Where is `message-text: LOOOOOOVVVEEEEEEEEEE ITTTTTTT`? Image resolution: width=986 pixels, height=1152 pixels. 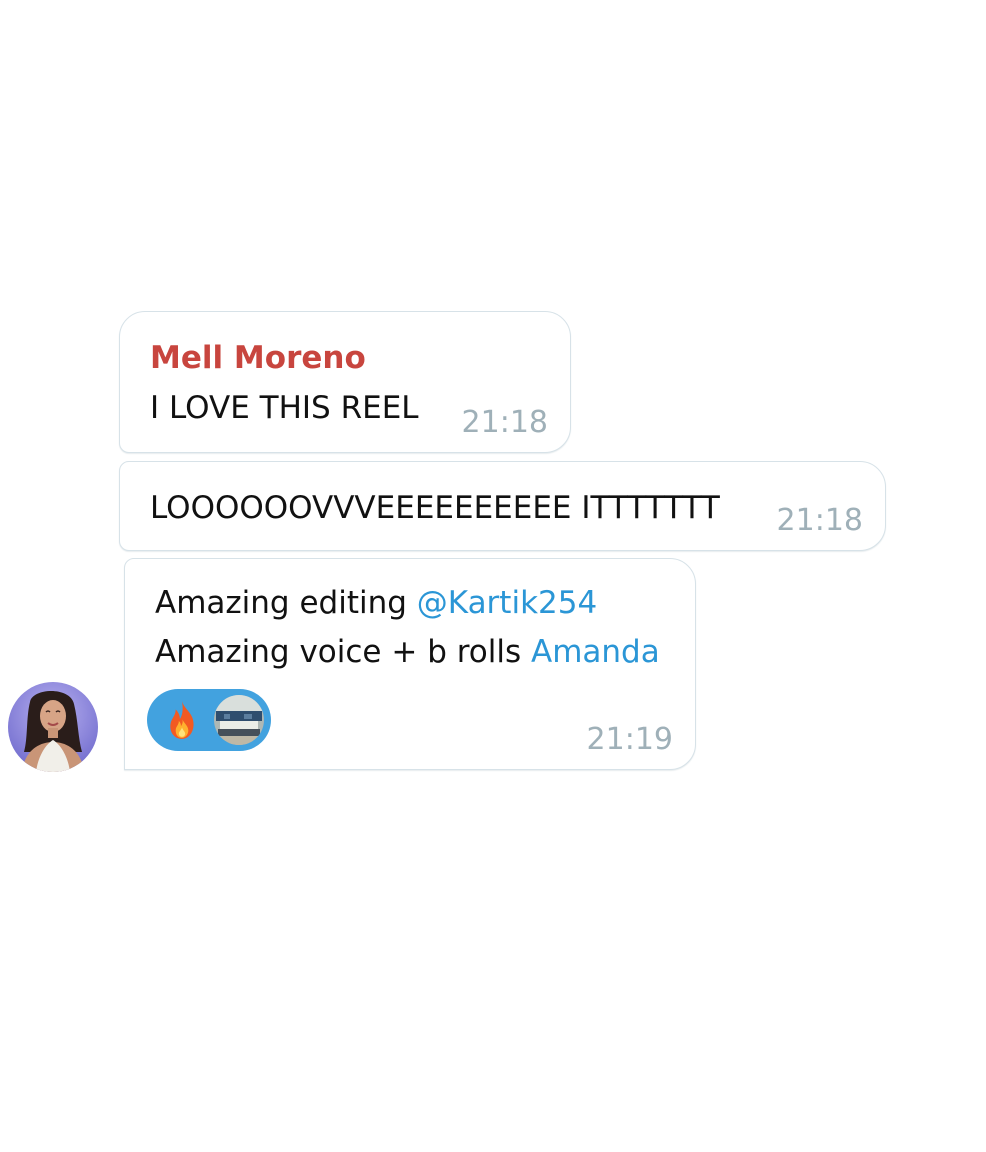
message-text: LOOOOOOVVVEEEEEEEEEE ITTTTTTT is located at coordinates (435, 508).